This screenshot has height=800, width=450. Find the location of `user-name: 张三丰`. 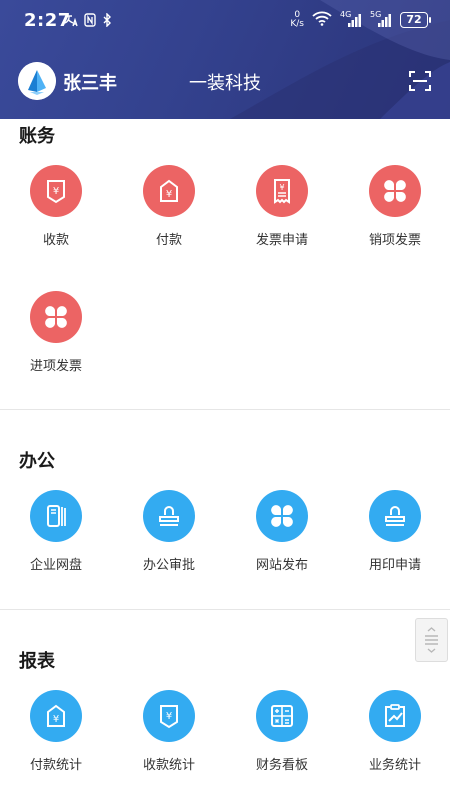

user-name: 张三丰 is located at coordinates (90, 82).